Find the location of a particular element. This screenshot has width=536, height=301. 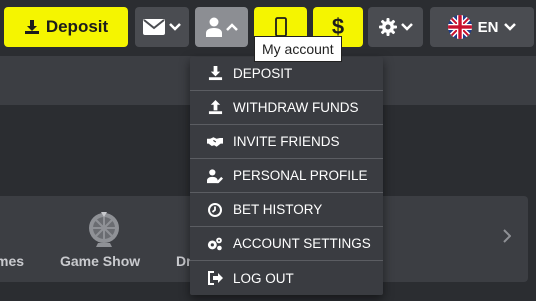

envelope-icon is located at coordinates (154, 27).